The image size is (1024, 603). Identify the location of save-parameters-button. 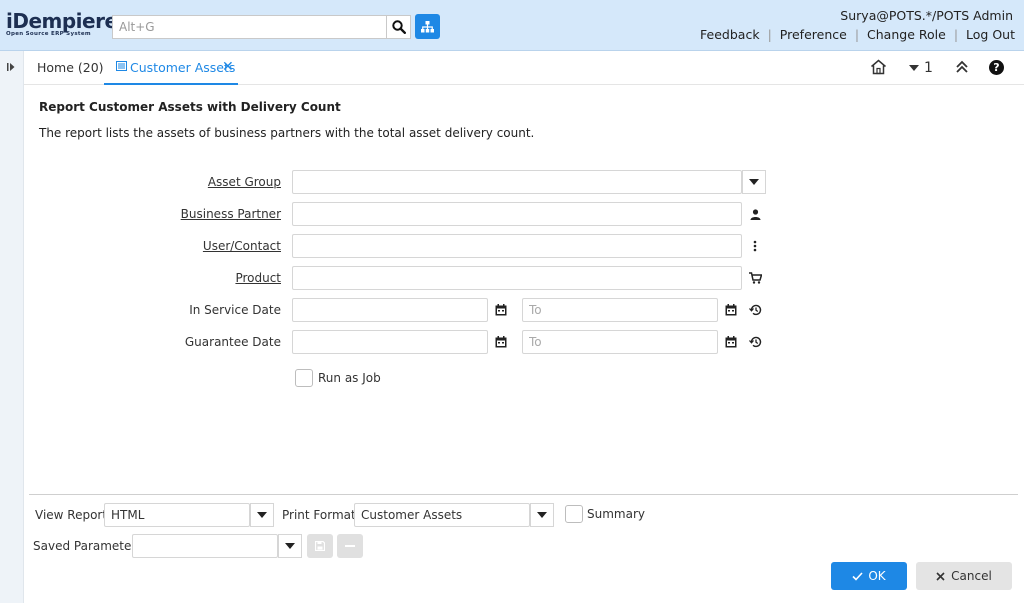
(320, 546).